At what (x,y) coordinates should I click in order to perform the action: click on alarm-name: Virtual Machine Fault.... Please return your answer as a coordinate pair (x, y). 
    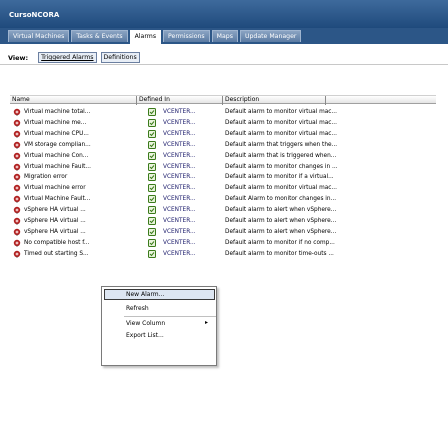
    Looking at the image, I should click on (57, 199).